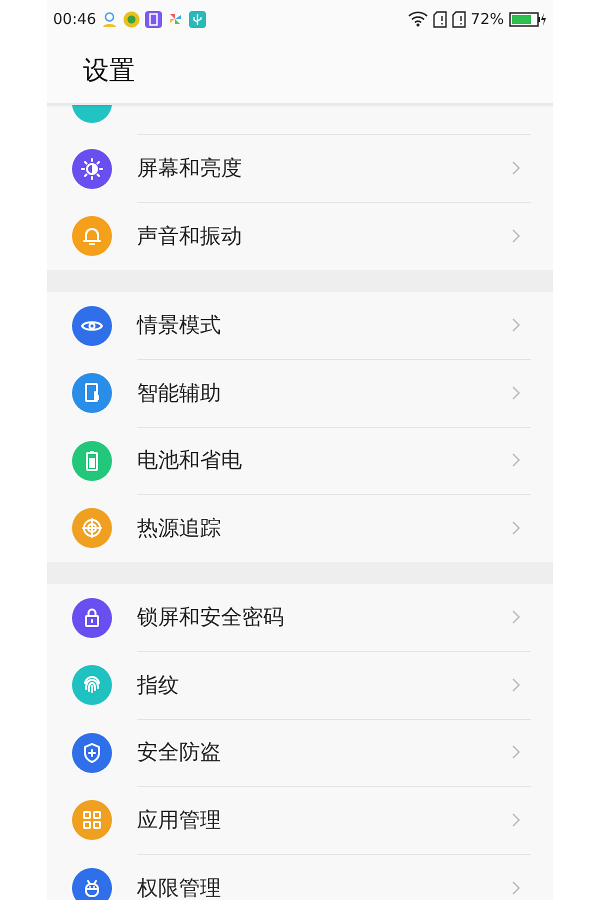 The image size is (600, 900). What do you see at coordinates (418, 19) in the screenshot?
I see `wifi-icon` at bounding box center [418, 19].